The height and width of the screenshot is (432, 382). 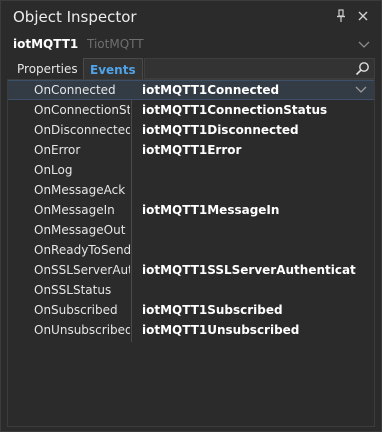 What do you see at coordinates (76, 310) in the screenshot?
I see `event-name: OnSubscribed` at bounding box center [76, 310].